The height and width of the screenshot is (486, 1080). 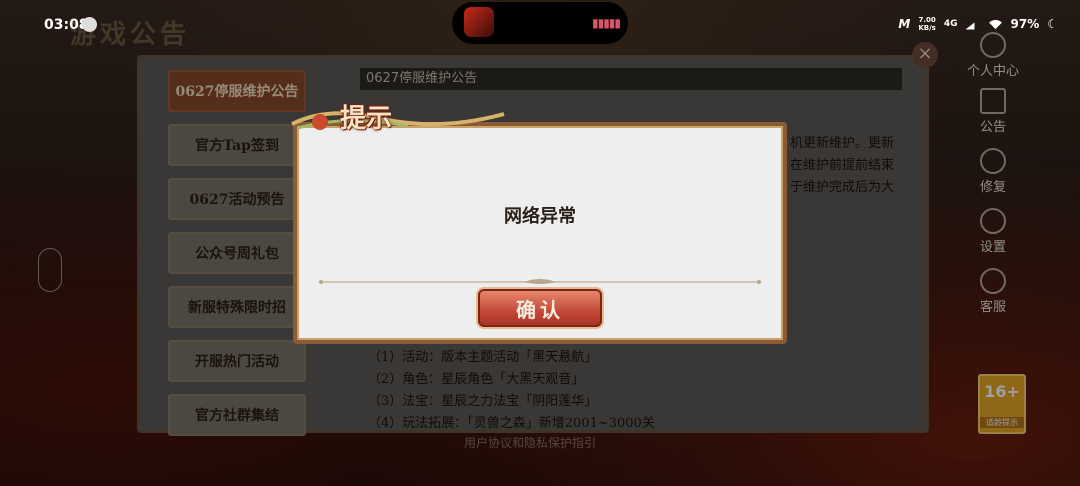 What do you see at coordinates (1052, 24) in the screenshot?
I see `moon-icon: ☾` at bounding box center [1052, 24].